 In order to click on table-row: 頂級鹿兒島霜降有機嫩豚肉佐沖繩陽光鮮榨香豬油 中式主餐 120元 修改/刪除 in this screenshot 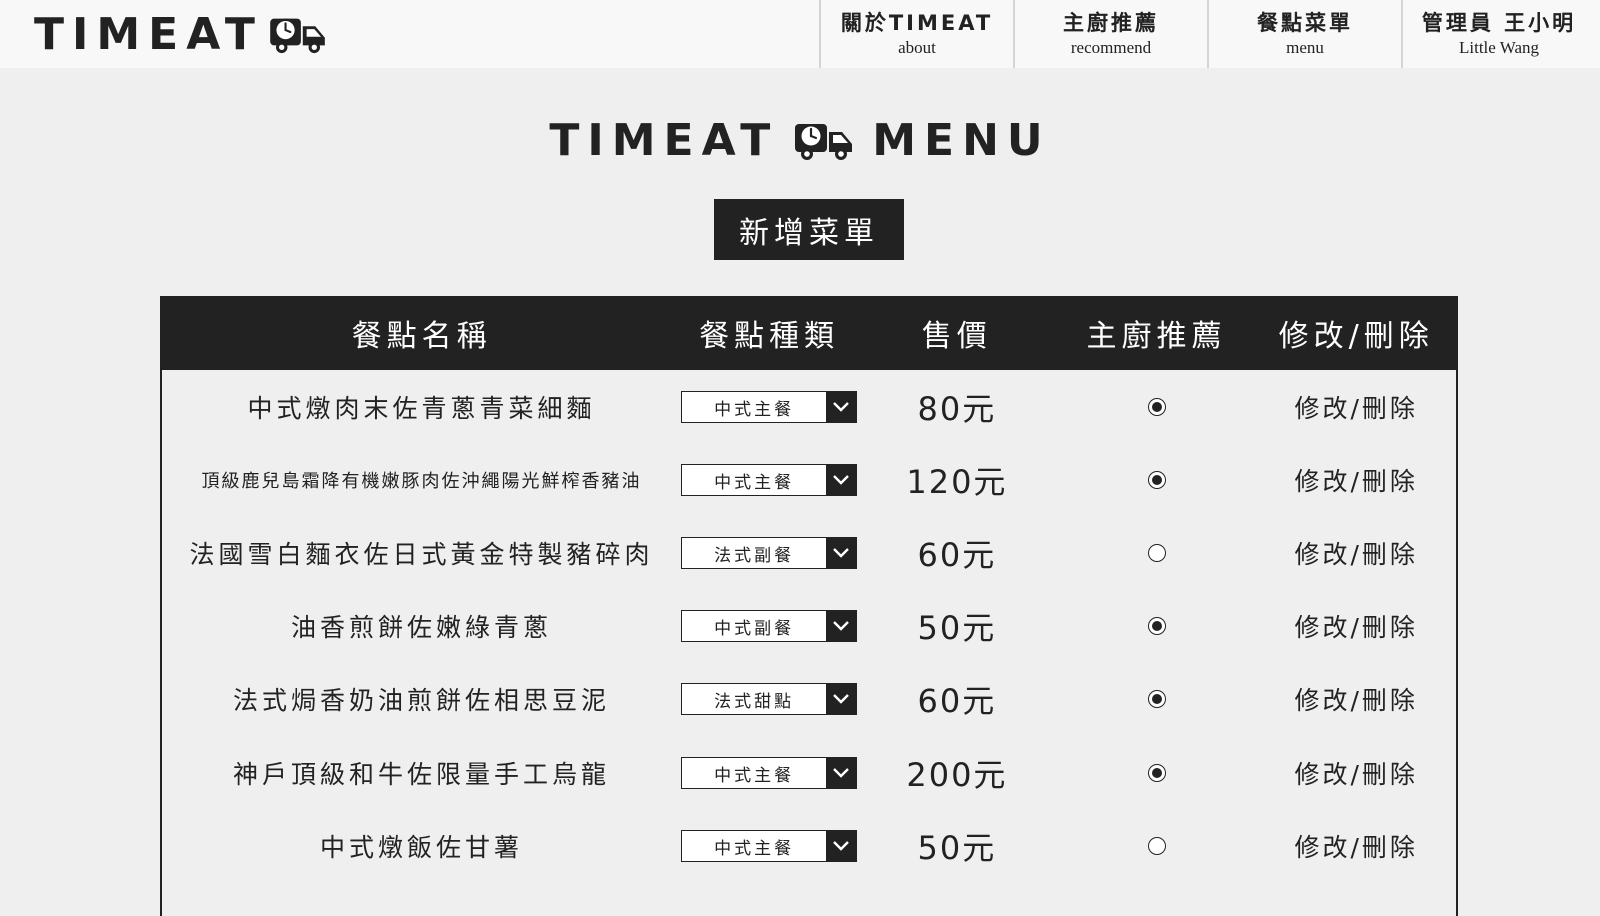, I will do `click(809, 480)`.